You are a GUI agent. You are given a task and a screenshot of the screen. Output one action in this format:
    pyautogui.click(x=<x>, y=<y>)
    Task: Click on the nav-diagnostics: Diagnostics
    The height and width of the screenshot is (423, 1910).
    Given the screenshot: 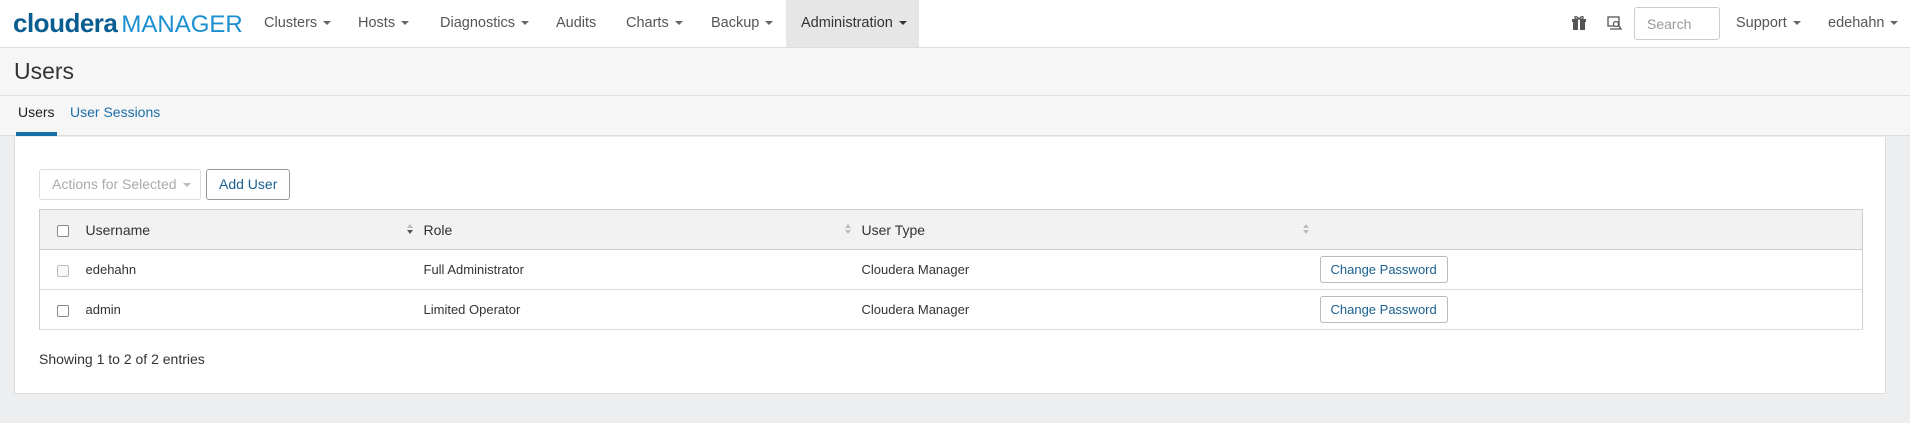 What is the action you would take?
    pyautogui.click(x=484, y=23)
    